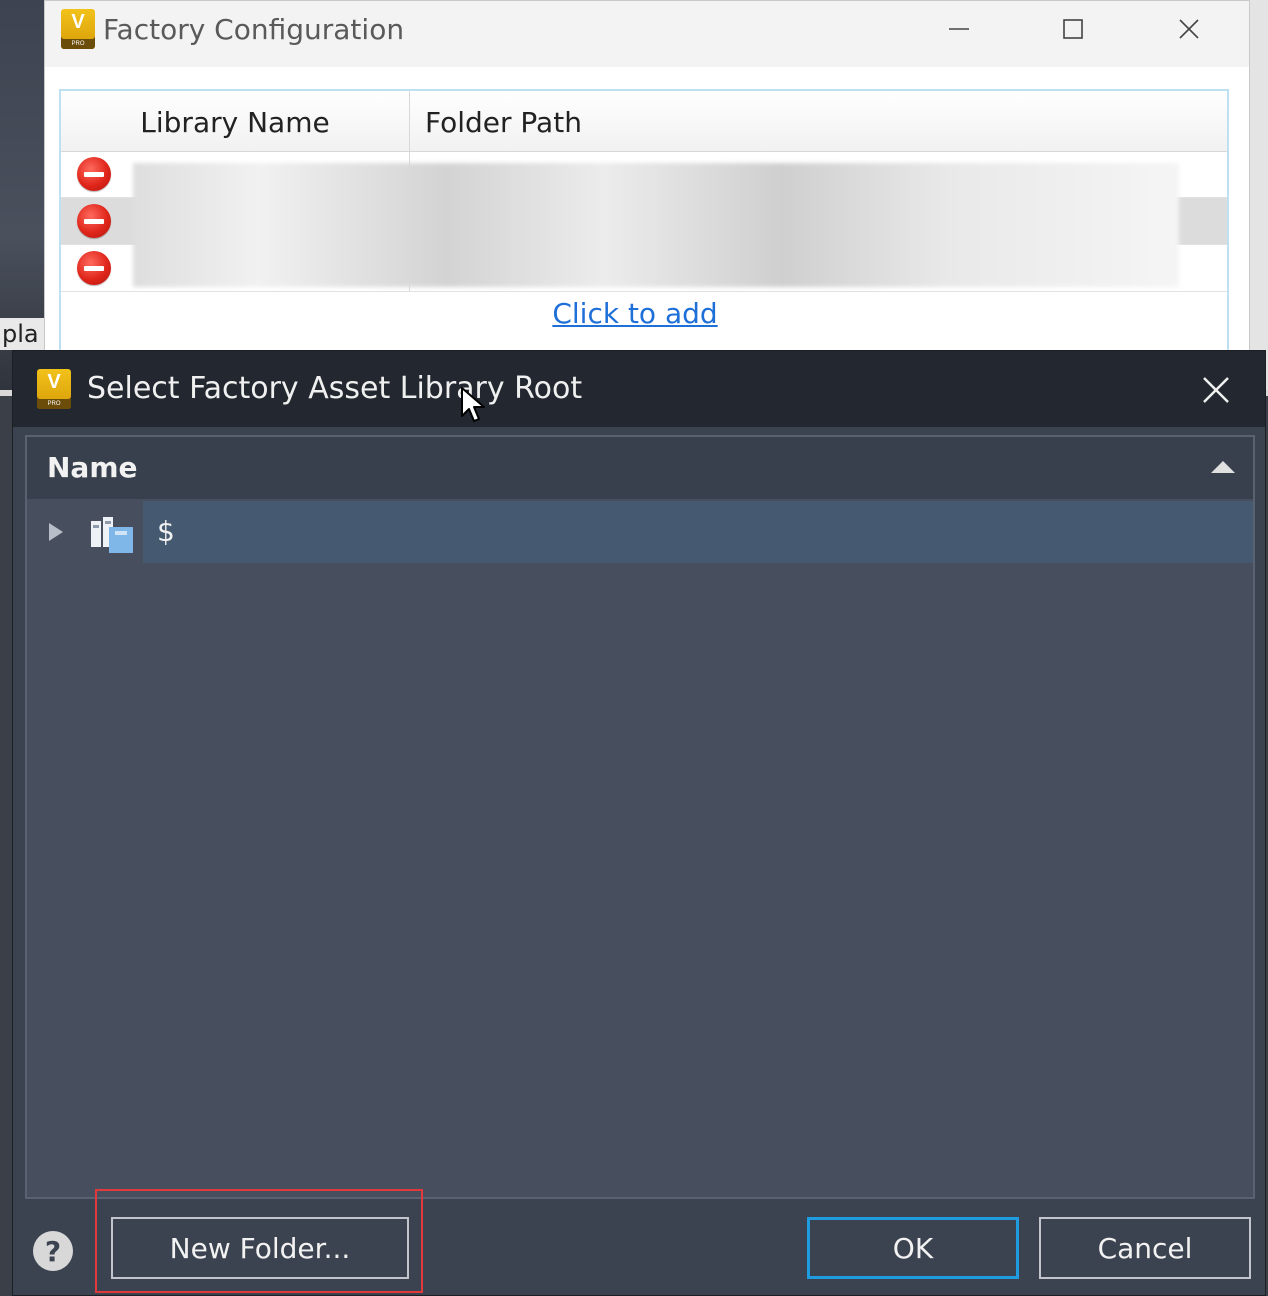  What do you see at coordinates (503, 121) in the screenshot?
I see `column-header-folder-path: Folder Path` at bounding box center [503, 121].